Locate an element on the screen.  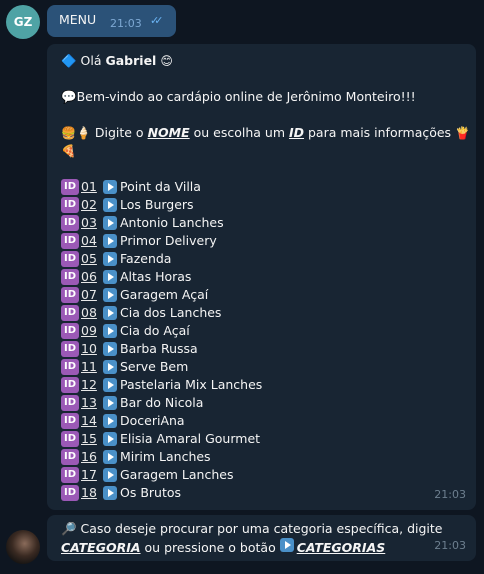
restaurant-name: Bar do Nicola is located at coordinates (162, 402).